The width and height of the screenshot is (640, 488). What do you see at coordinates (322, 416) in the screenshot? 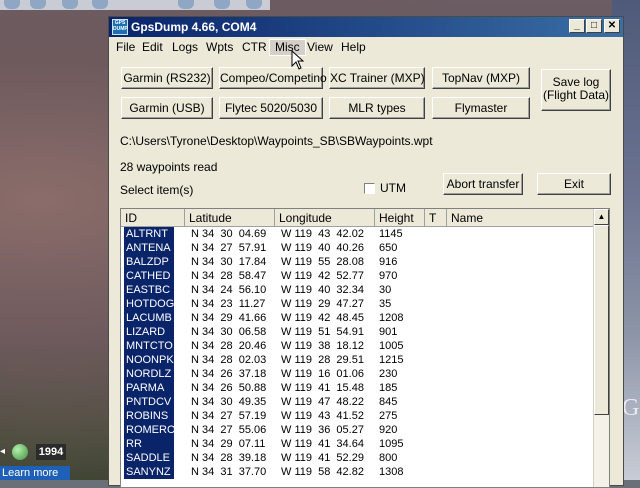
I see `waypoint-longitude: W 119 43 41.52` at bounding box center [322, 416].